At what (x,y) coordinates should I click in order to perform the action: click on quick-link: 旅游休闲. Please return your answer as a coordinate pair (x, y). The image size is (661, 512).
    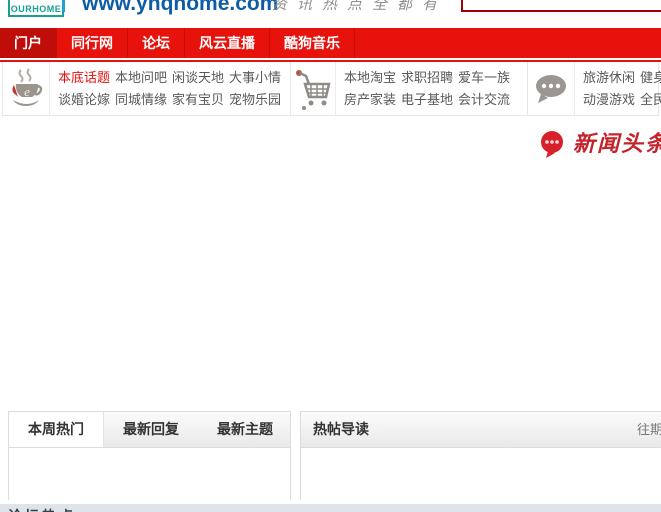
    Looking at the image, I should click on (611, 78).